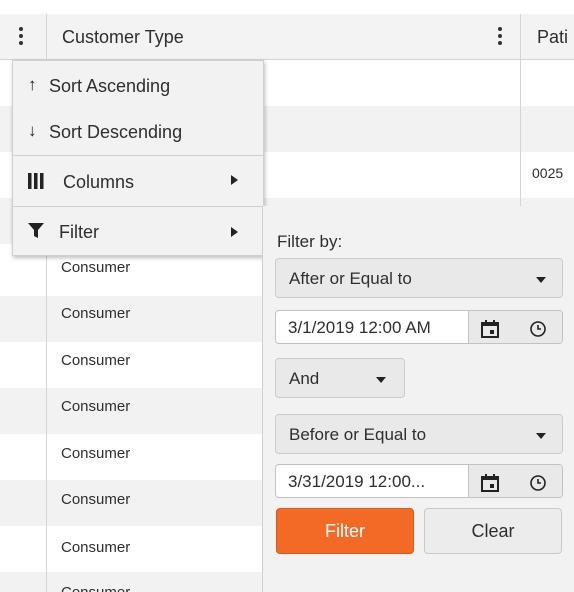 This screenshot has width=574, height=592. Describe the element at coordinates (79, 232) in the screenshot. I see `menu-item-label: Filter` at that location.